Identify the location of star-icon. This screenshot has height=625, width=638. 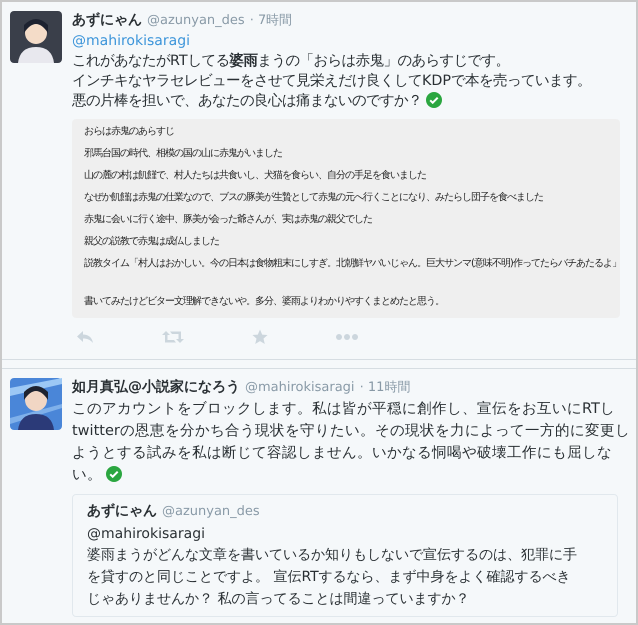
(260, 337).